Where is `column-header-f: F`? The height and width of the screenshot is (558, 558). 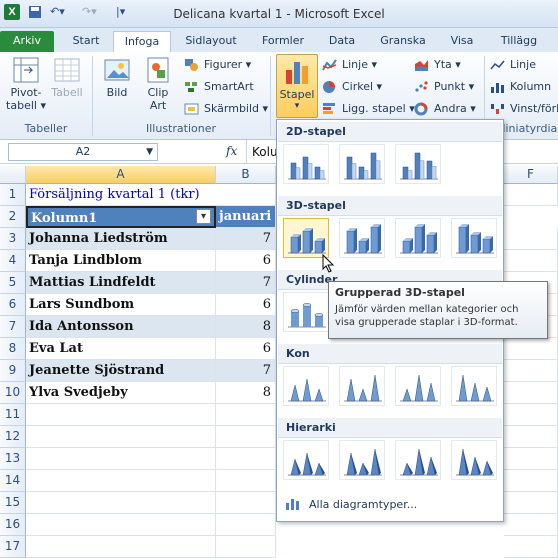 column-header-f: F is located at coordinates (531, 175).